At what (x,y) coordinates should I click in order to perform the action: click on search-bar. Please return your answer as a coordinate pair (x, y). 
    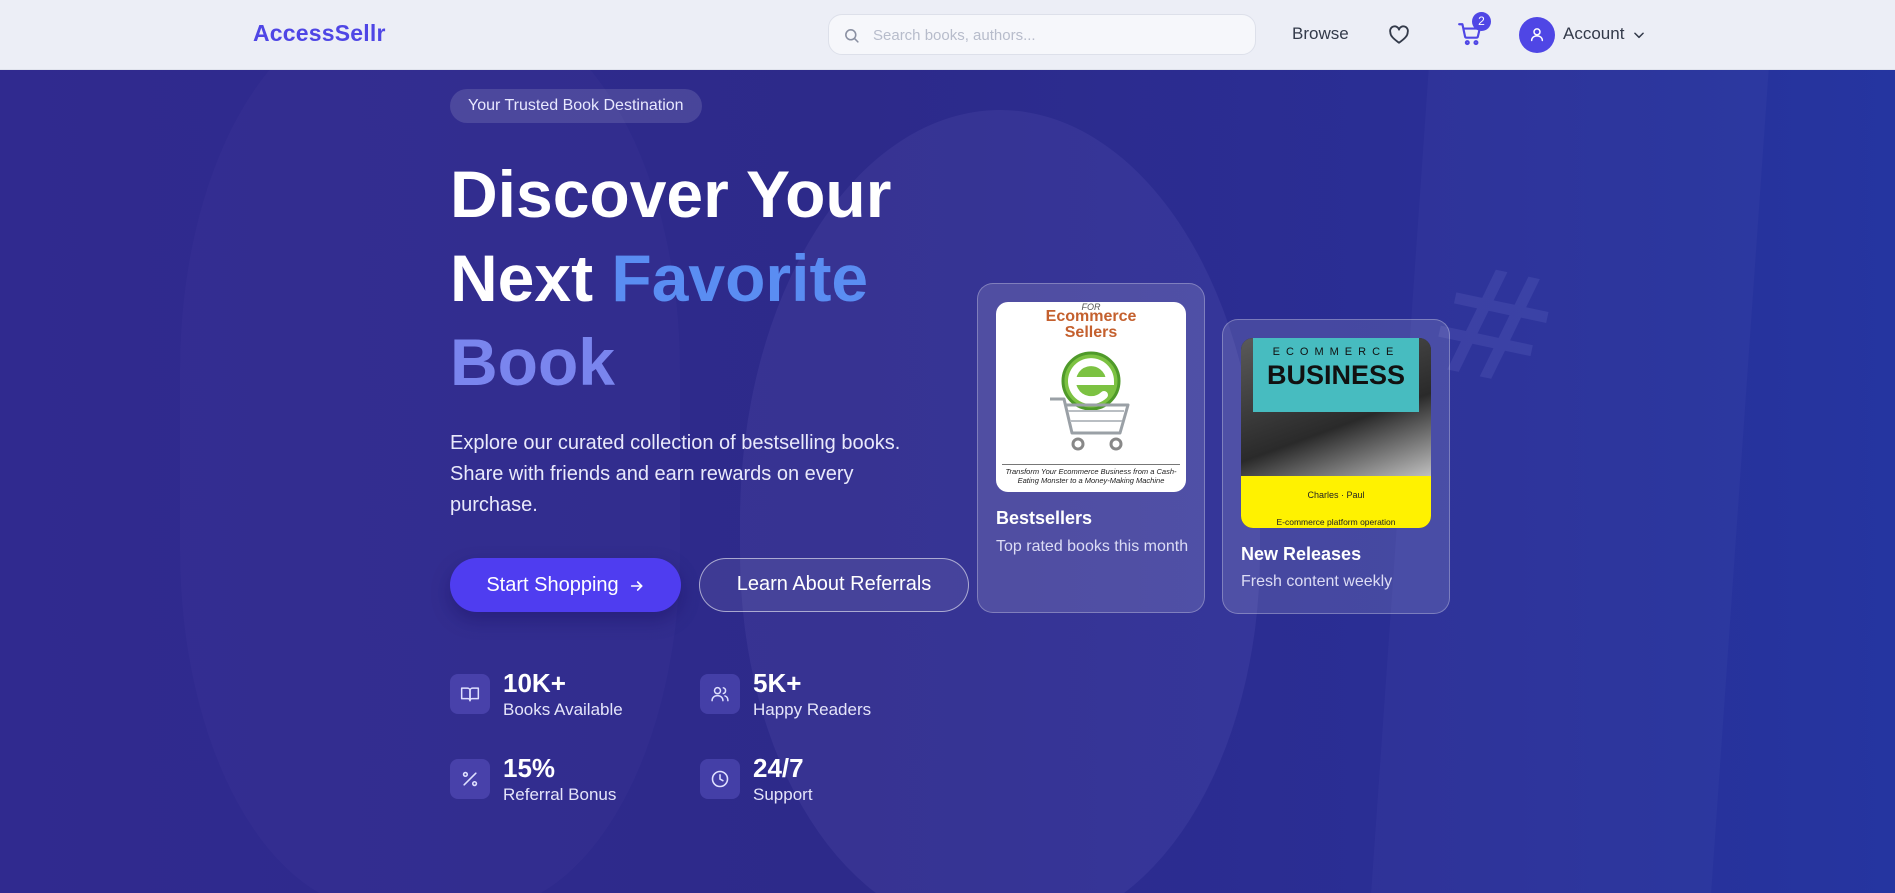
    Looking at the image, I should click on (1042, 34).